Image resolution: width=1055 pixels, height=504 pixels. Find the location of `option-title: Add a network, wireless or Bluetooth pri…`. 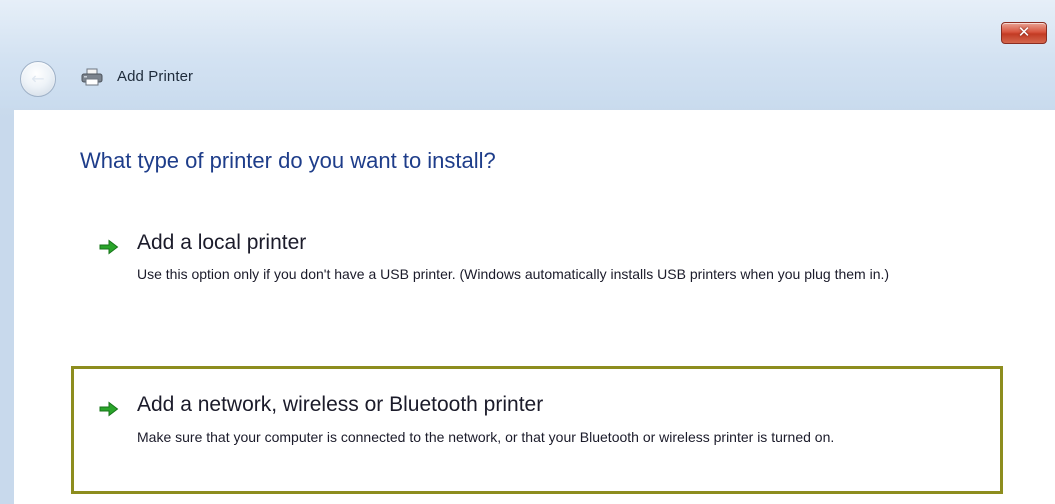

option-title: Add a network, wireless or Bluetooth pri… is located at coordinates (340, 404).